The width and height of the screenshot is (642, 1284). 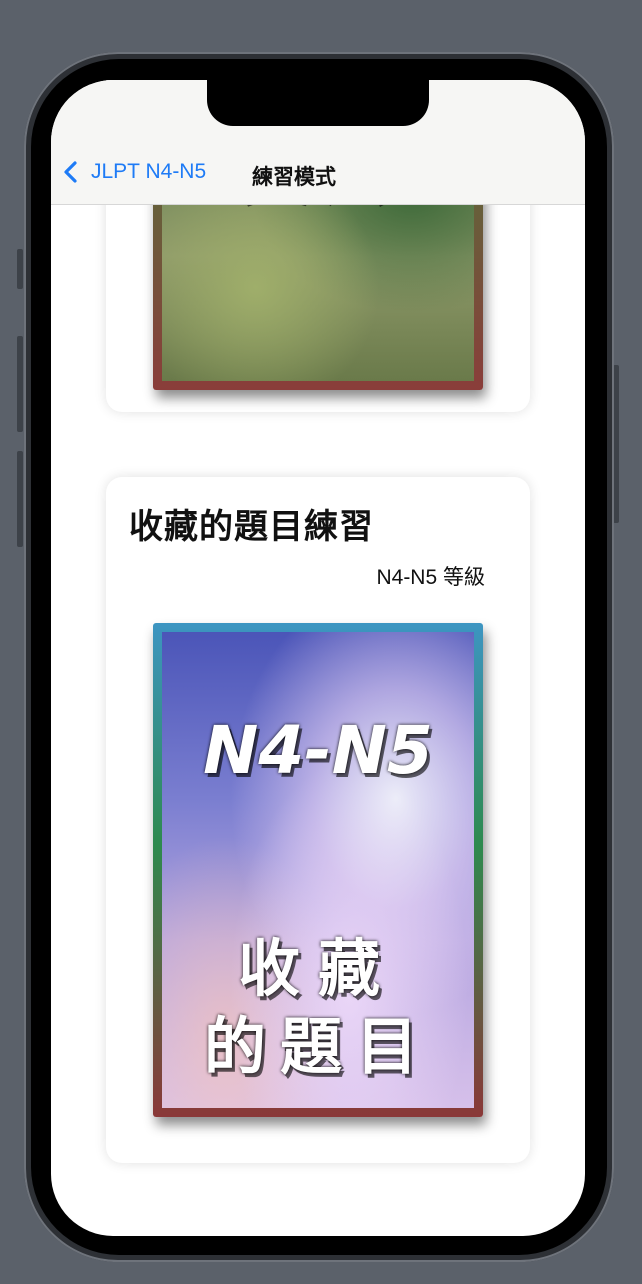 What do you see at coordinates (20, 499) in the screenshot?
I see `volume-down-button` at bounding box center [20, 499].